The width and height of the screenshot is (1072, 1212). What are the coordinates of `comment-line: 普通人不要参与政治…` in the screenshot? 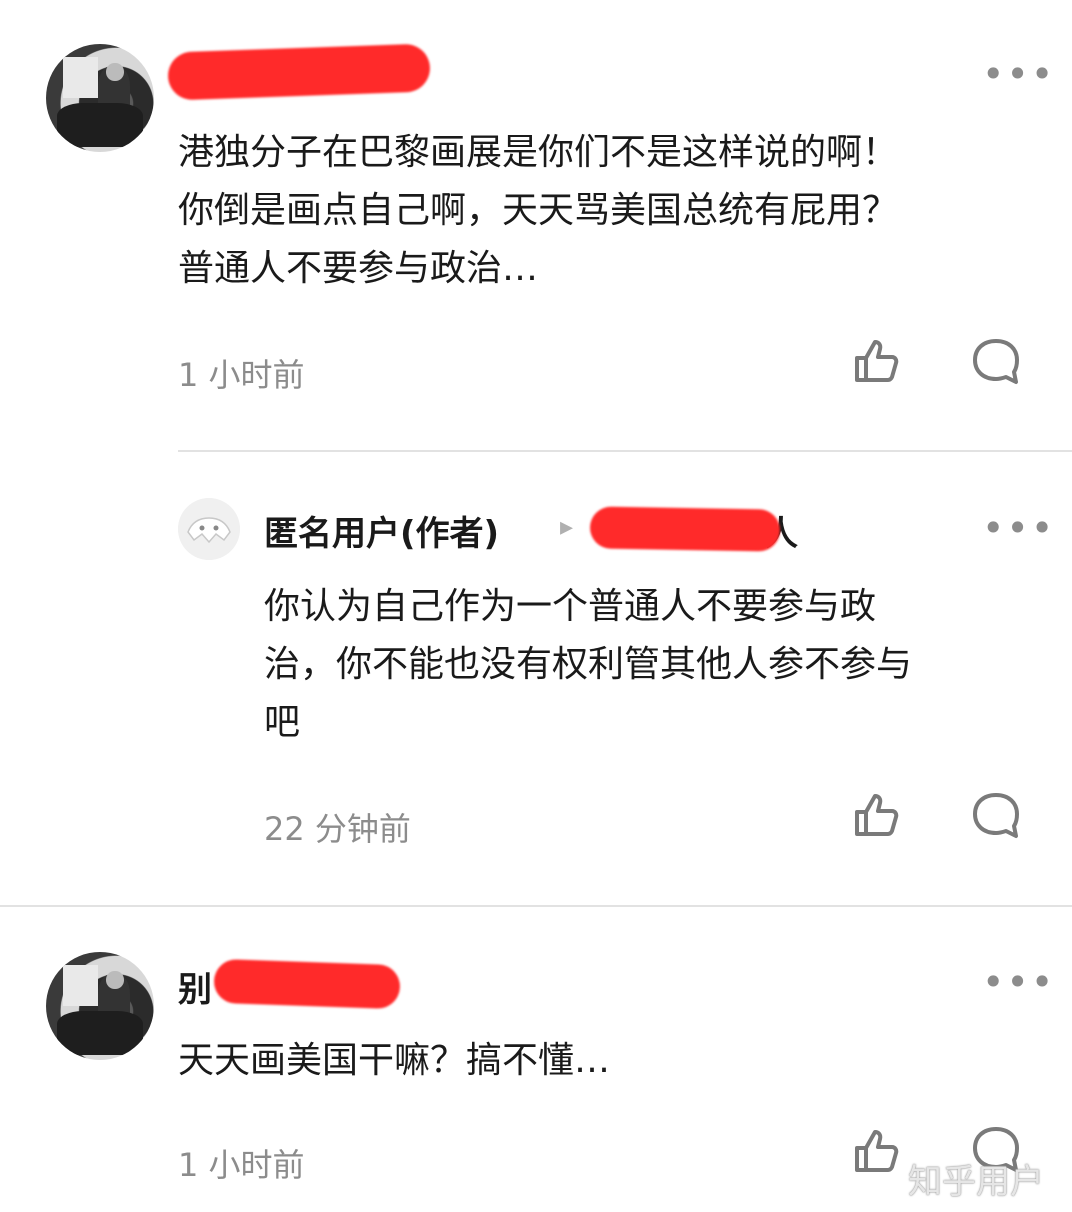 It's located at (358, 268).